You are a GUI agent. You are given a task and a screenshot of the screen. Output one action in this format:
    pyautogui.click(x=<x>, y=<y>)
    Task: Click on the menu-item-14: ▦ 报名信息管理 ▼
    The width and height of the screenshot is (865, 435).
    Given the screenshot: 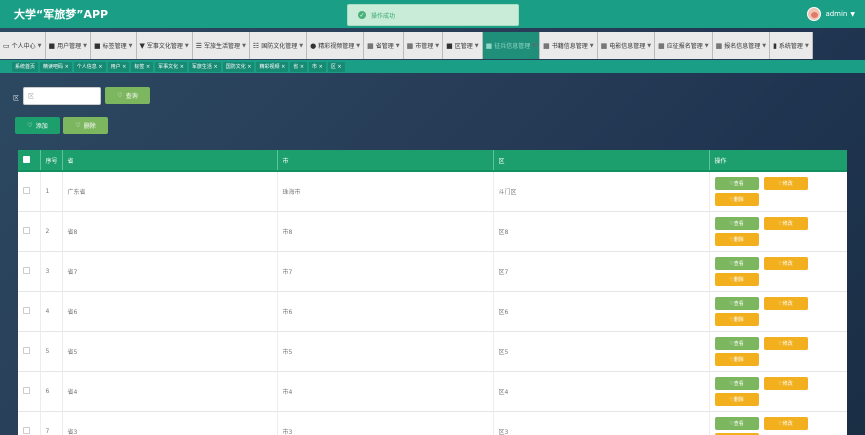 What is the action you would take?
    pyautogui.click(x=741, y=45)
    